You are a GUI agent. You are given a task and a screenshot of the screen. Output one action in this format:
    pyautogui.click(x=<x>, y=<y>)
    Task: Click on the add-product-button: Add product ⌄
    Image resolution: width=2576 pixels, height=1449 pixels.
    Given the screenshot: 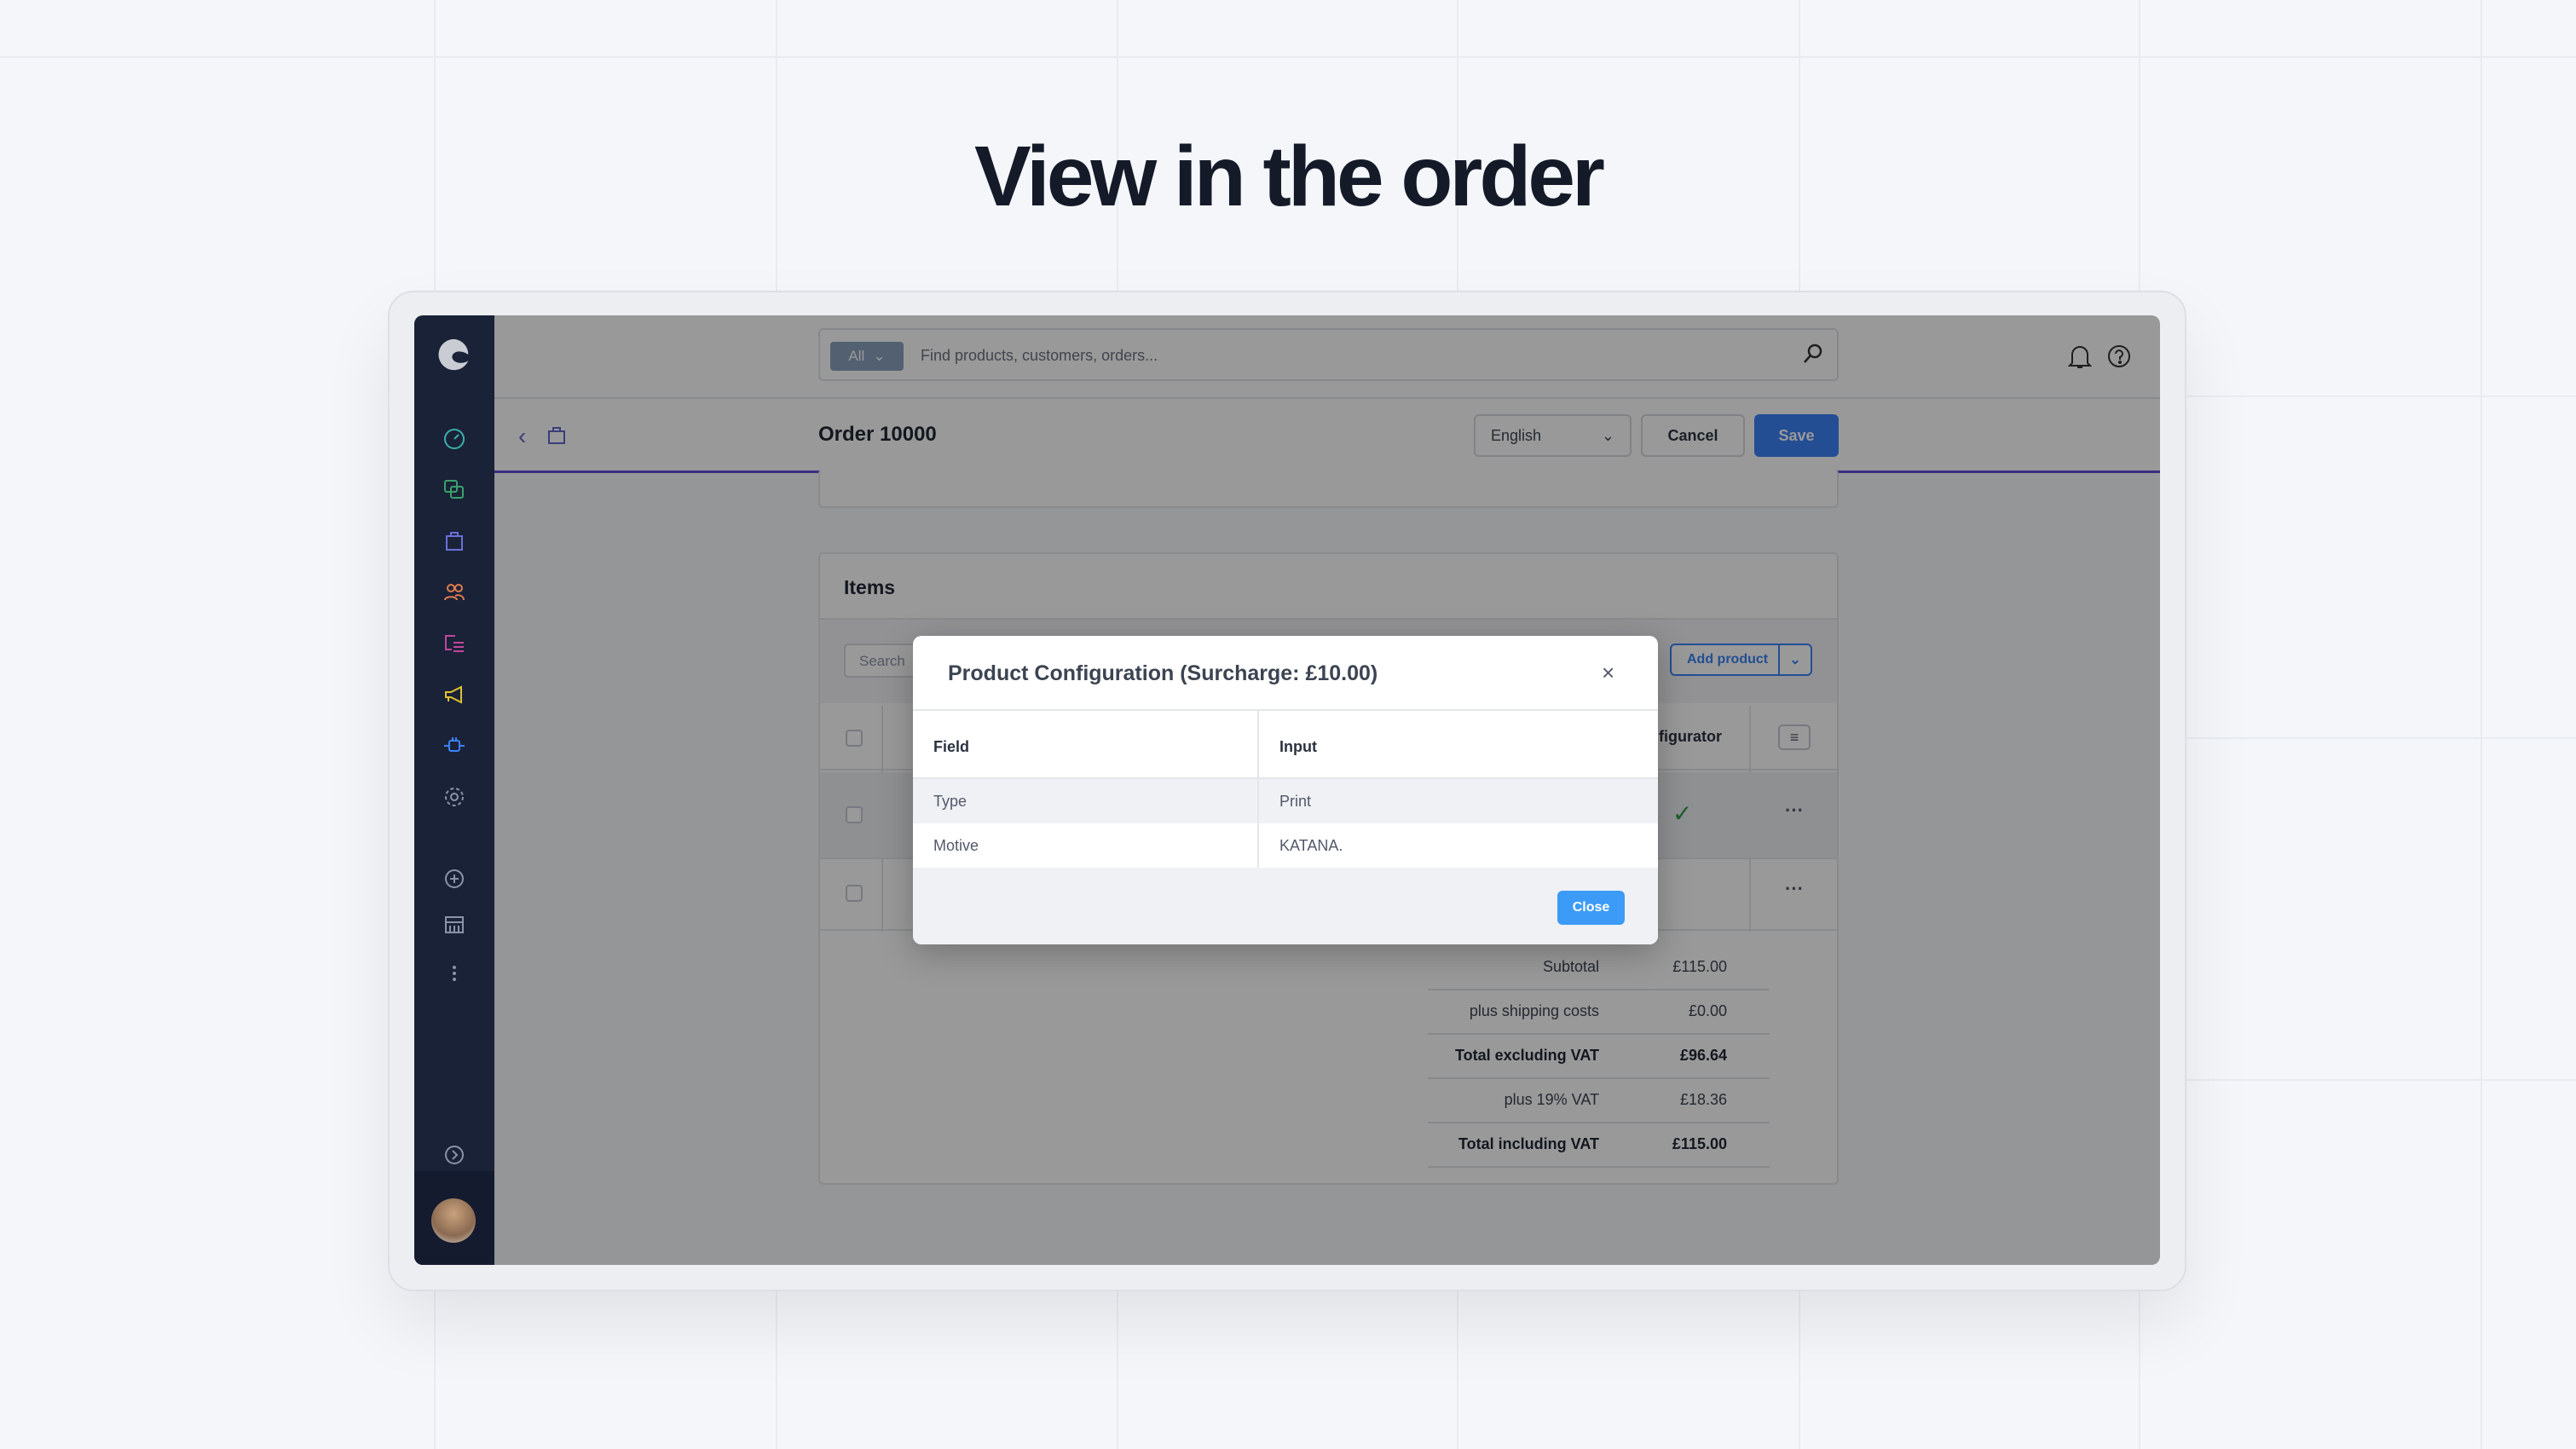 What is the action you would take?
    pyautogui.click(x=1741, y=660)
    